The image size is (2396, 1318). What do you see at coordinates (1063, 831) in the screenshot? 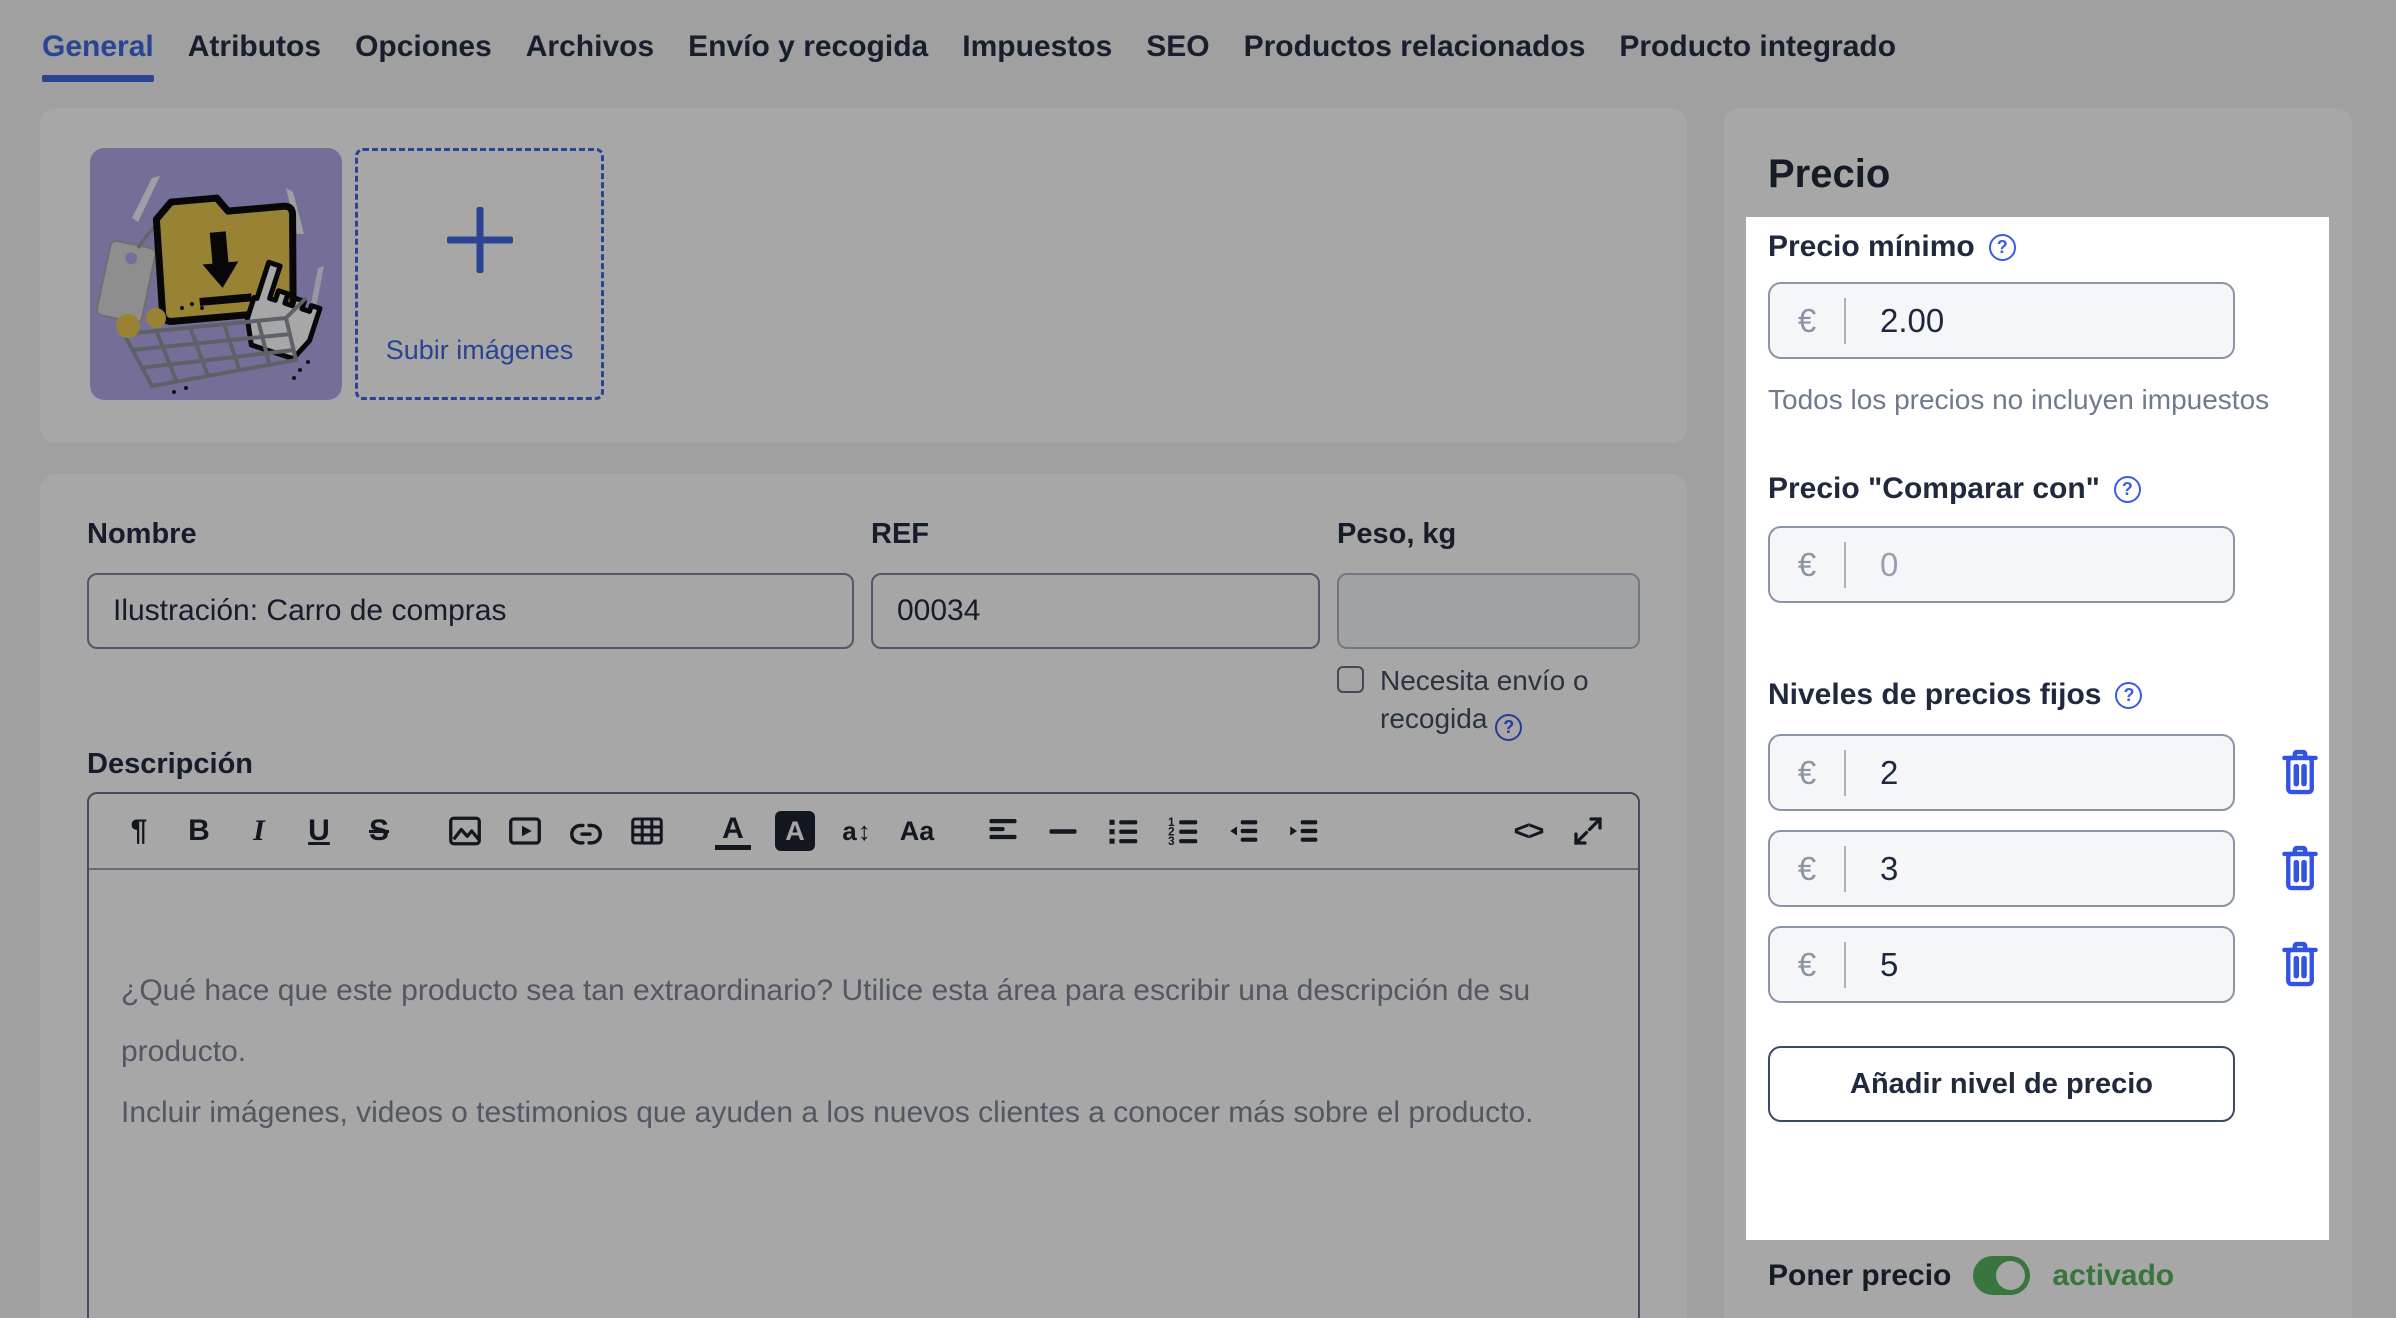
I see `horizontal-rule-icon` at bounding box center [1063, 831].